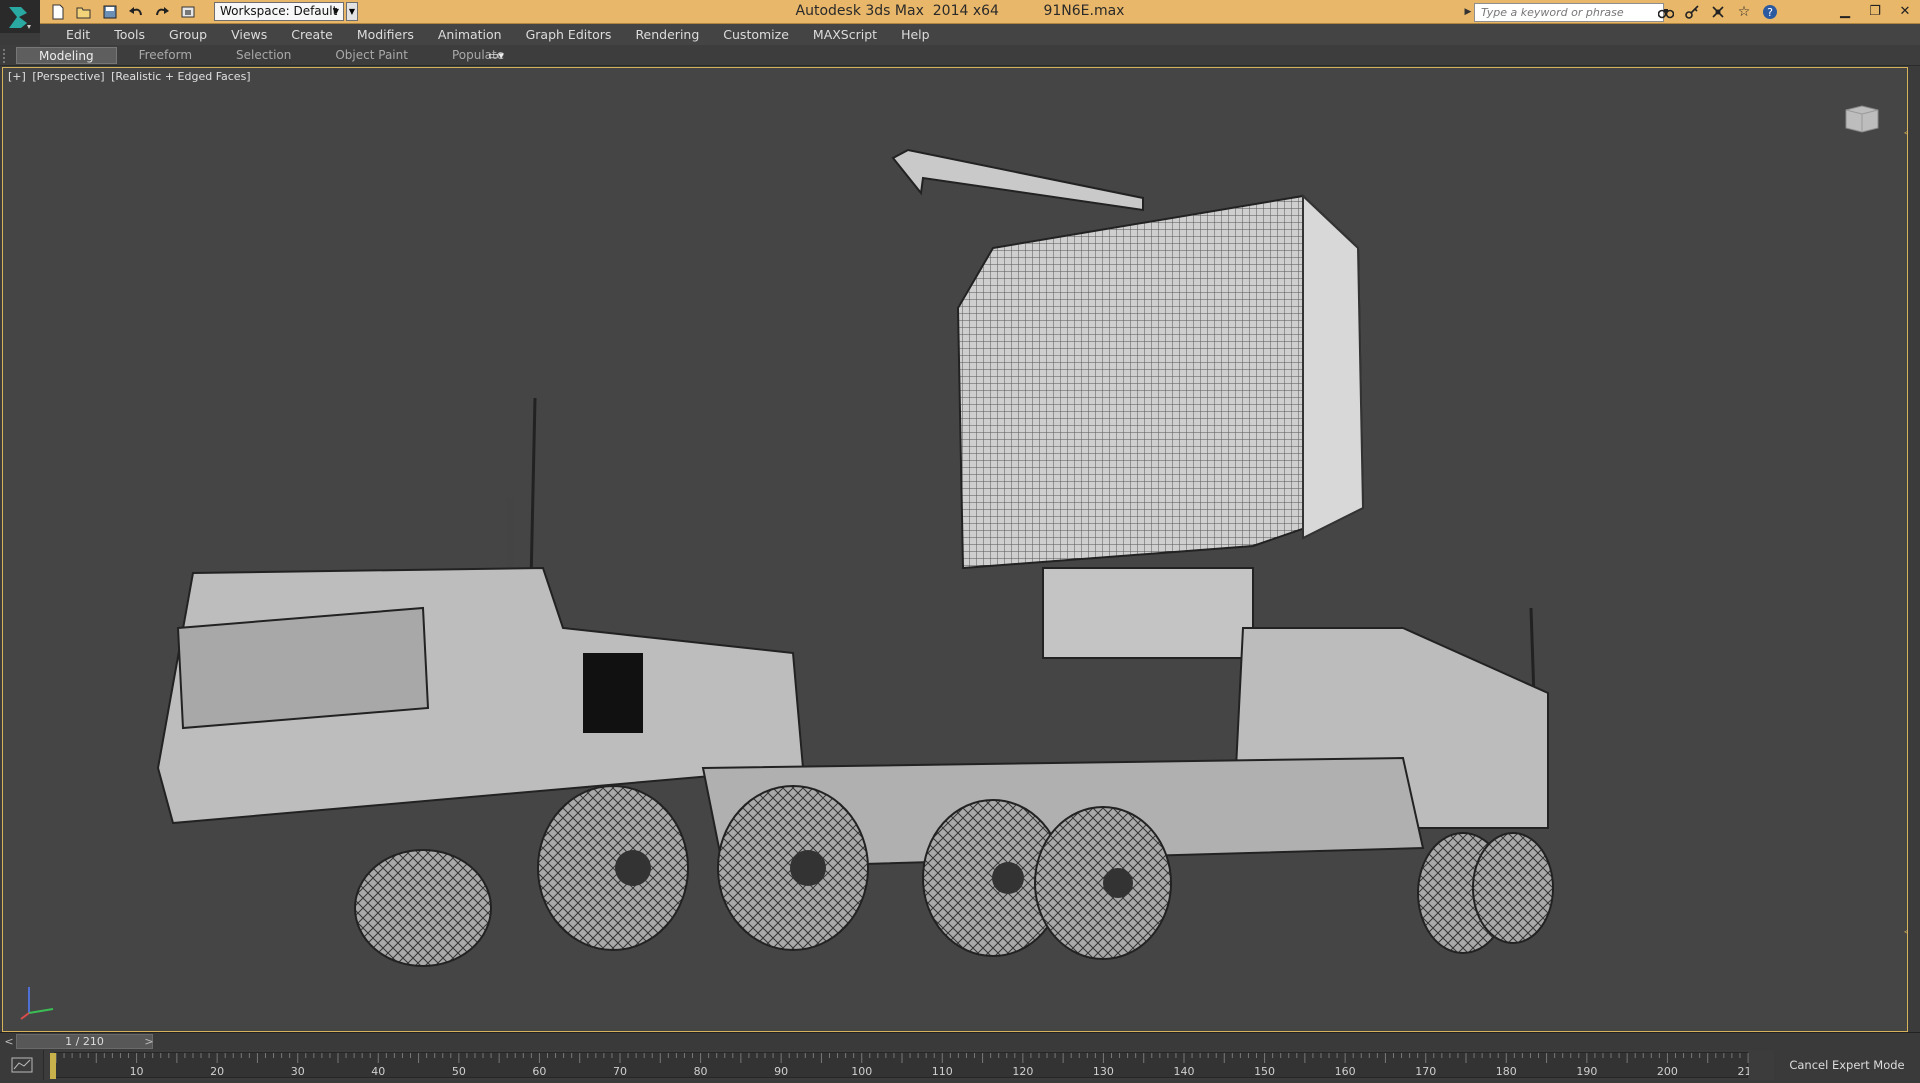 The width and height of the screenshot is (1920, 1083). Describe the element at coordinates (470, 34) in the screenshot. I see `menu-animation: Animation` at that location.